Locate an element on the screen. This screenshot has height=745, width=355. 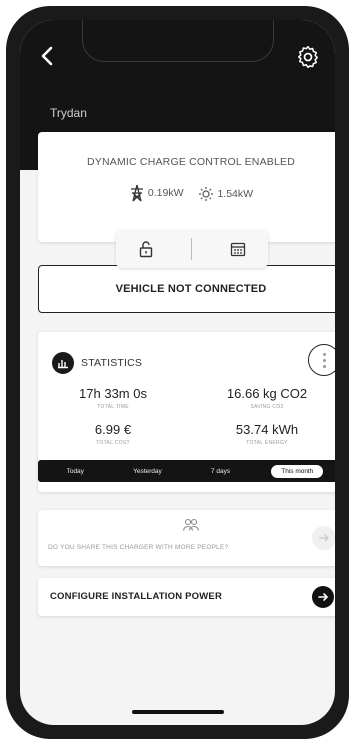
charger-actions is located at coordinates (192, 249).